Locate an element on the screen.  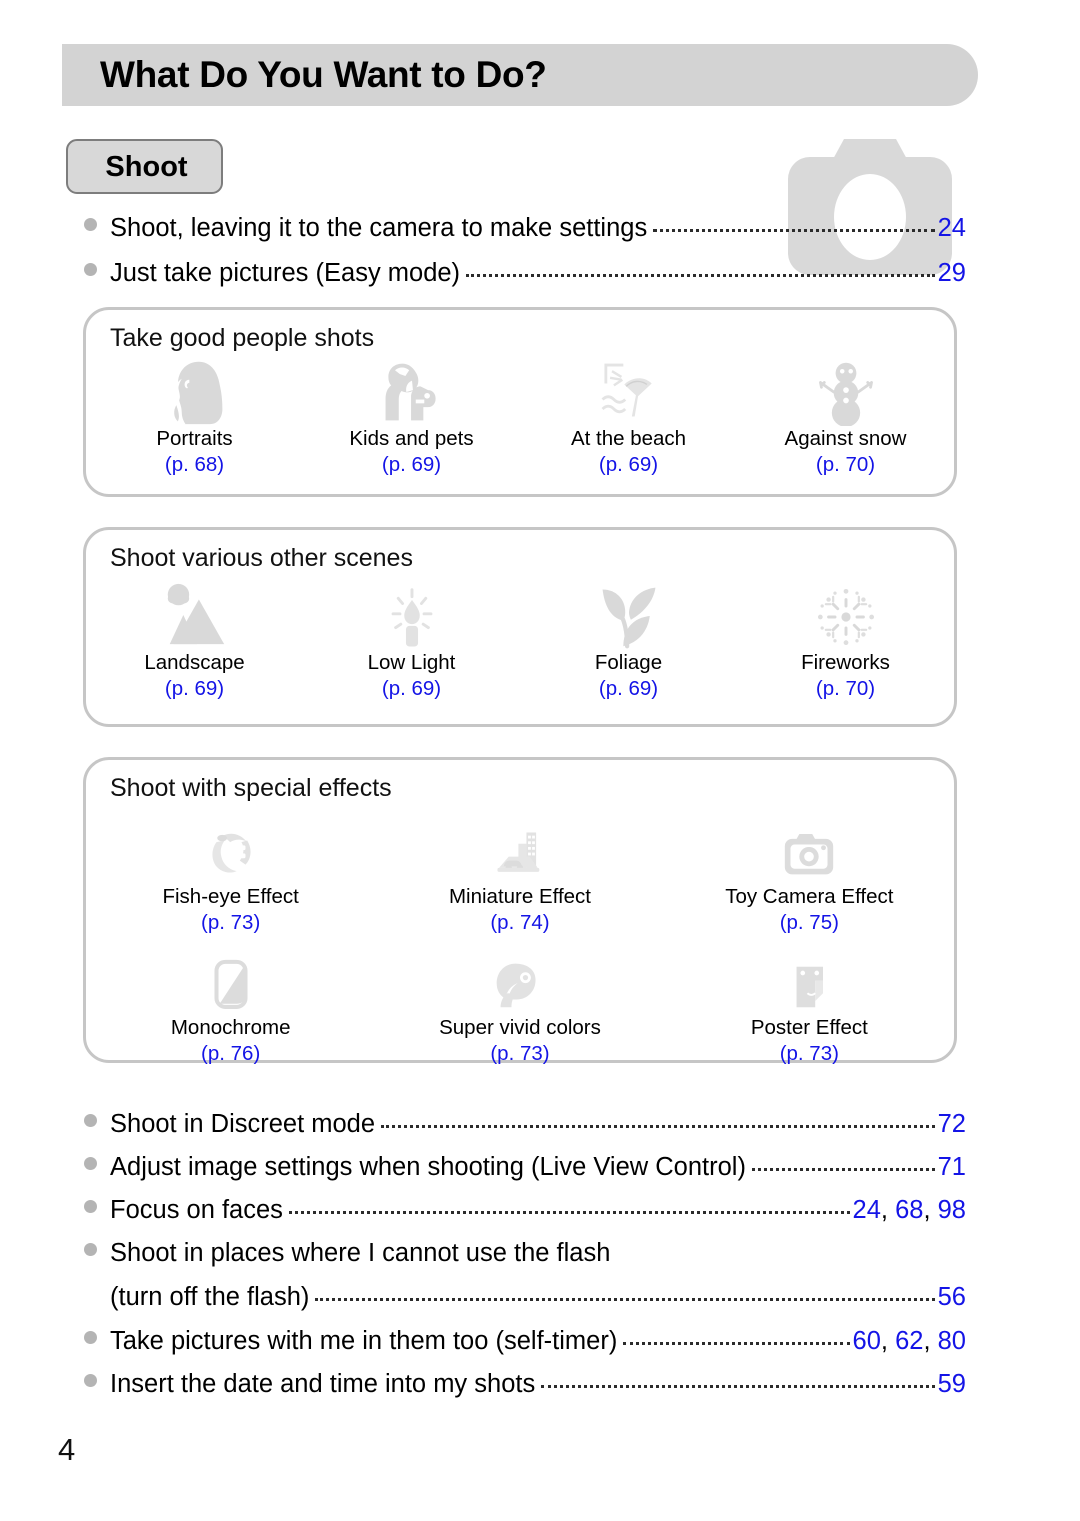
scene-tile-at-the-beach: At the beach (p. 69) is located at coordinates (628, 416).